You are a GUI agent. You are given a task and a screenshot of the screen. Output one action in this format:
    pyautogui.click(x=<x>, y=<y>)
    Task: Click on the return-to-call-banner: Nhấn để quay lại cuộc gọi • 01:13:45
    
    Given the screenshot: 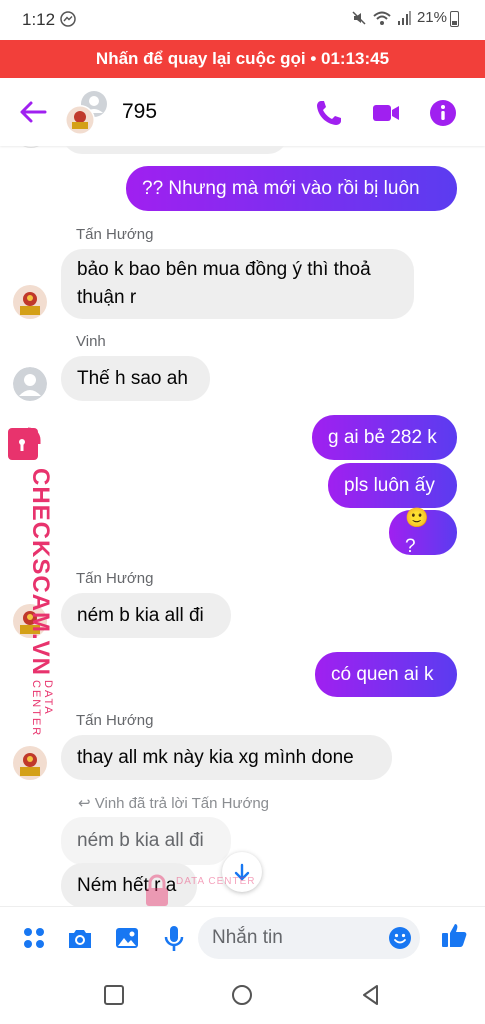 What is the action you would take?
    pyautogui.click(x=242, y=59)
    